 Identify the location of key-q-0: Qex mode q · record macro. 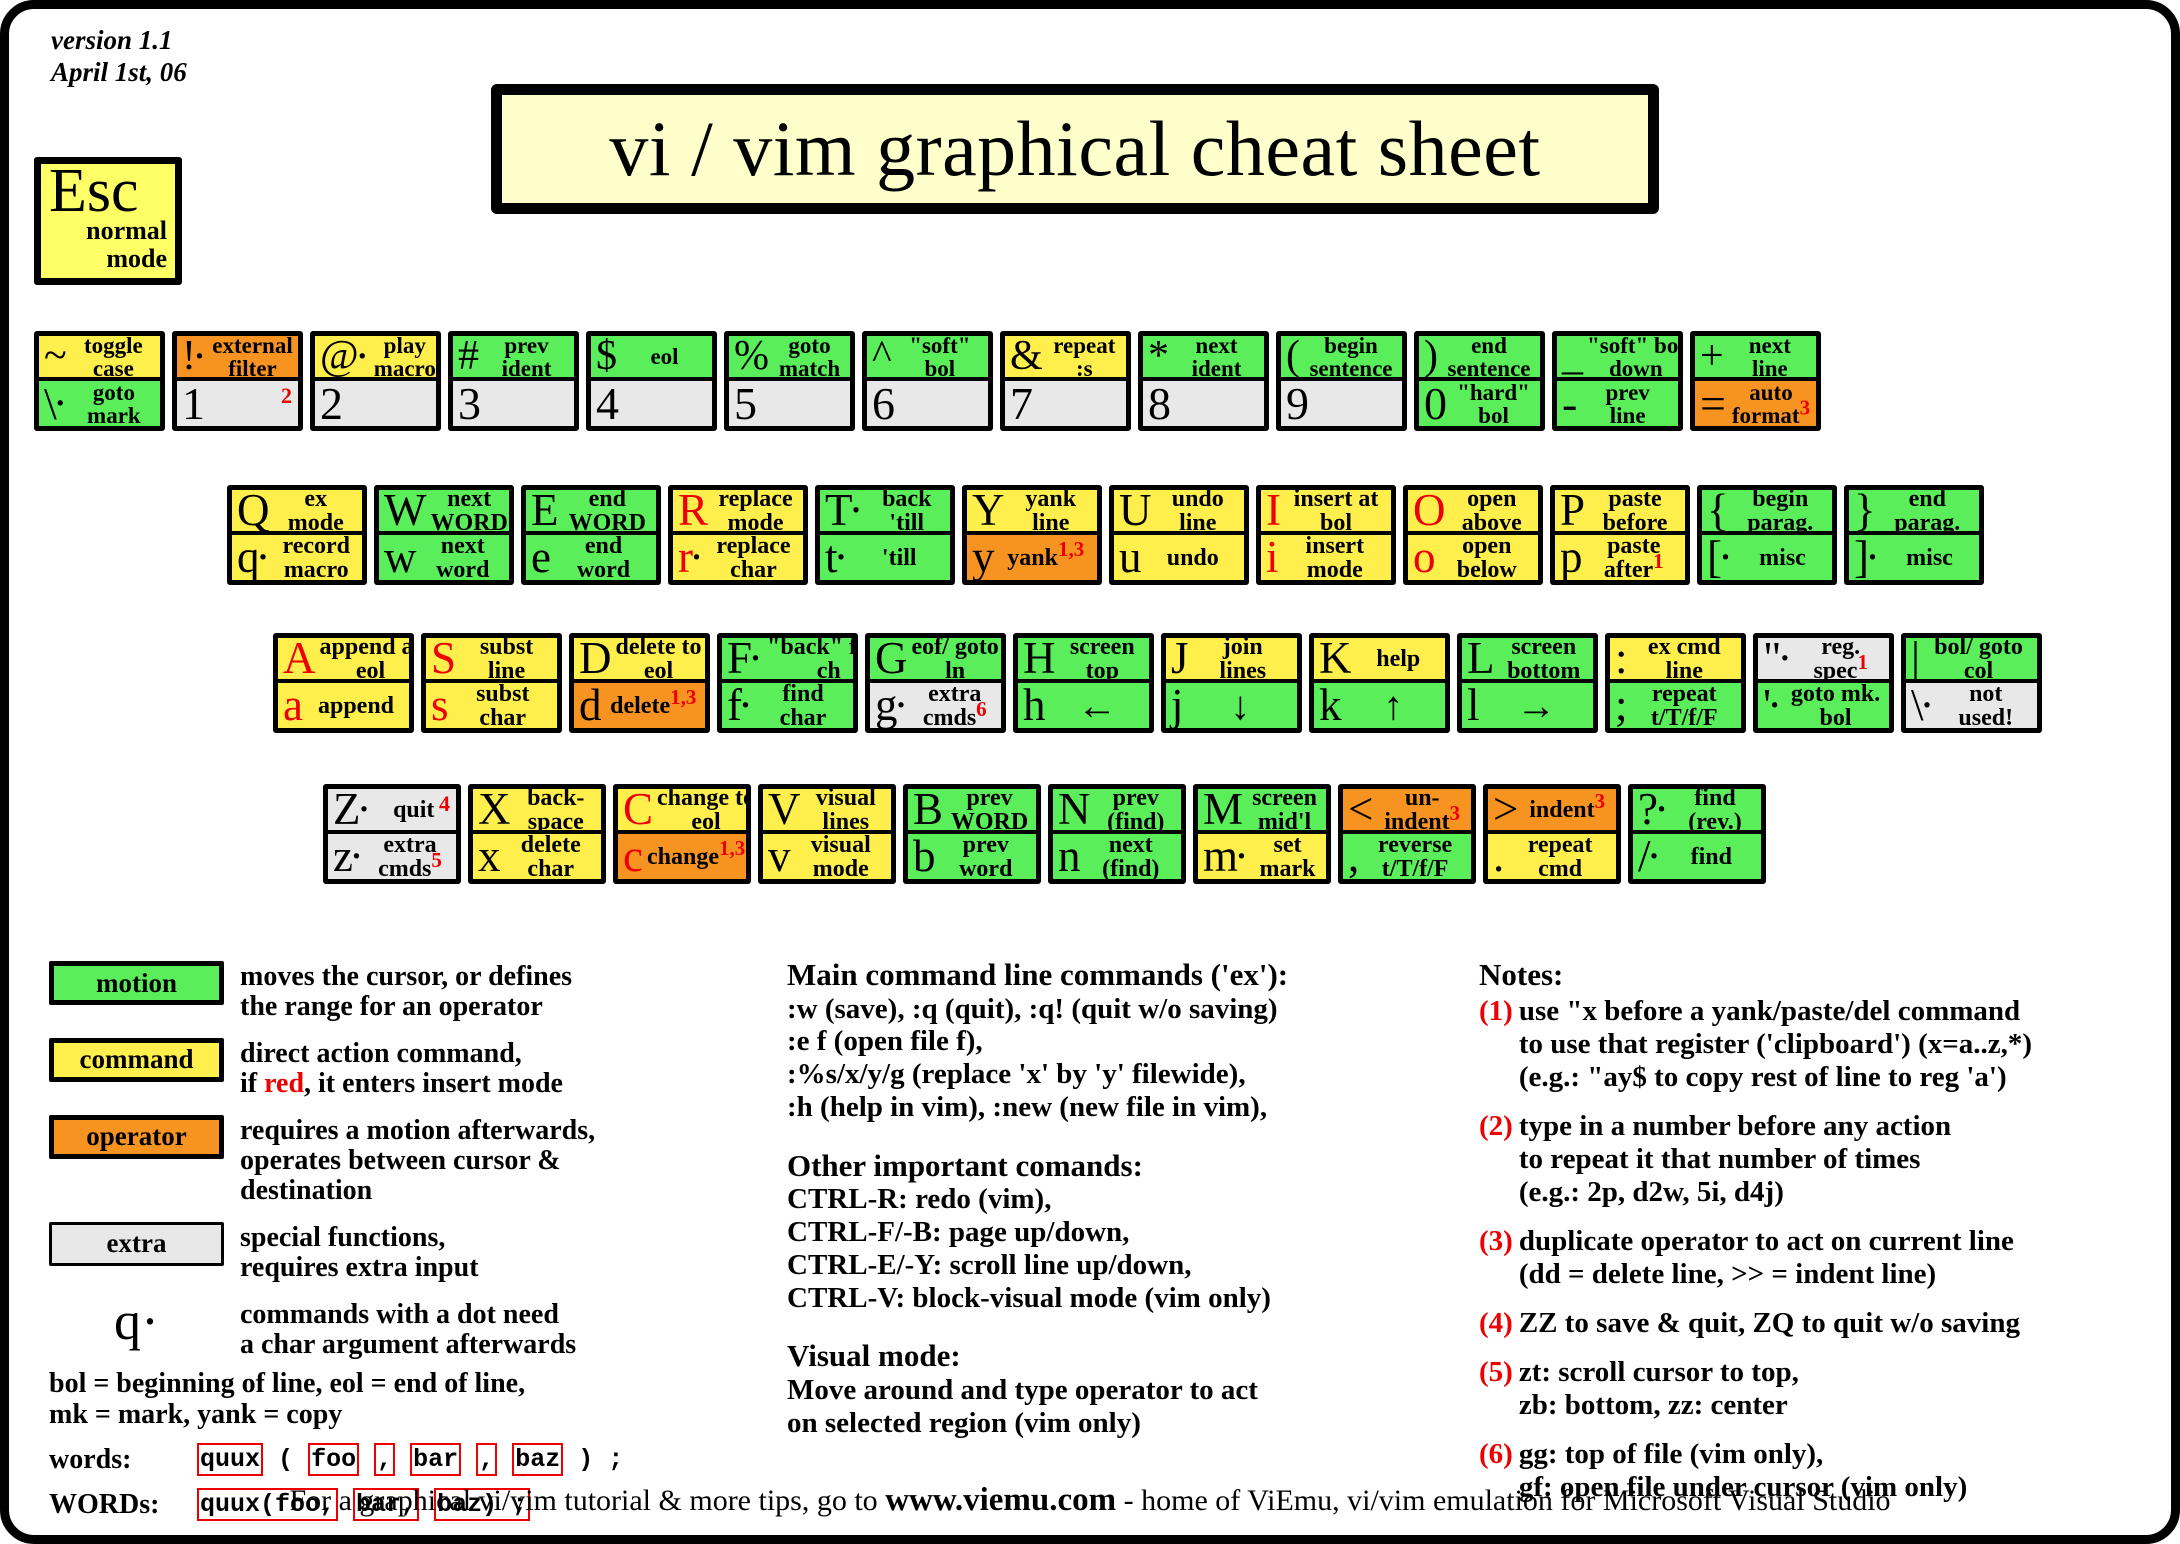
(297, 535).